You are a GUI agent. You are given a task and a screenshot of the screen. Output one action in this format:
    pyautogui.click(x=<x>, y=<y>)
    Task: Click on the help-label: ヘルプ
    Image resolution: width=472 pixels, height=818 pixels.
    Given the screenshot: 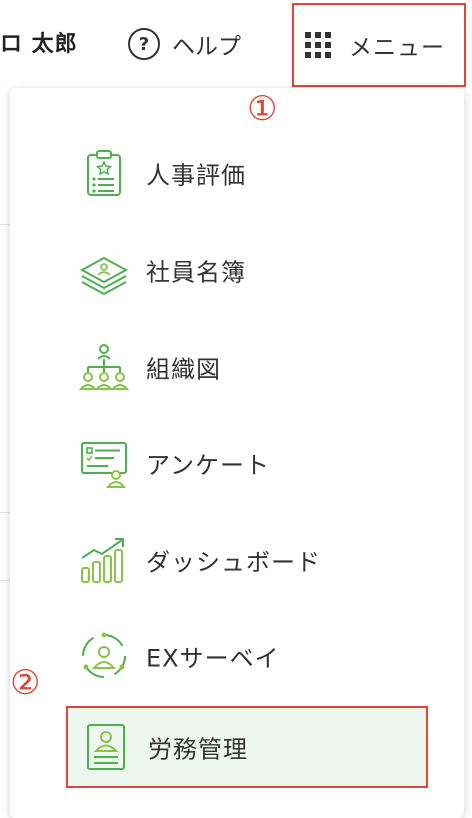 What is the action you would take?
    pyautogui.click(x=206, y=47)
    